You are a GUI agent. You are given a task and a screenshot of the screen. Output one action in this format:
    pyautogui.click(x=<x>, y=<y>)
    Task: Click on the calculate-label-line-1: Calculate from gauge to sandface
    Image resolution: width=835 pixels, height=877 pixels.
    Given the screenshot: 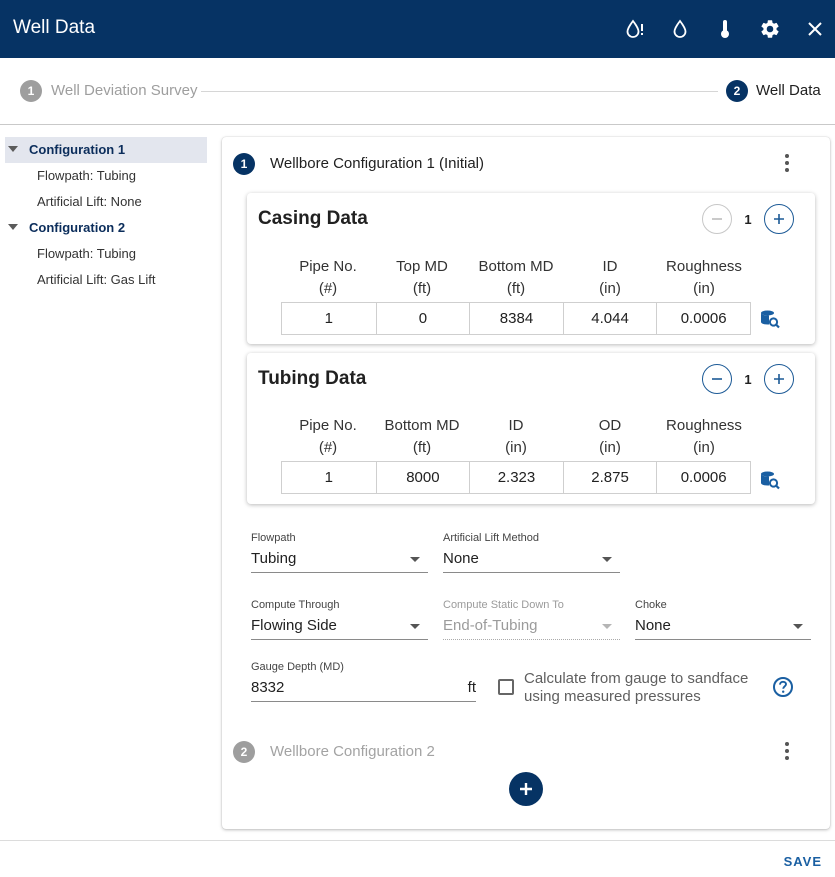 What is the action you would take?
    pyautogui.click(x=636, y=678)
    